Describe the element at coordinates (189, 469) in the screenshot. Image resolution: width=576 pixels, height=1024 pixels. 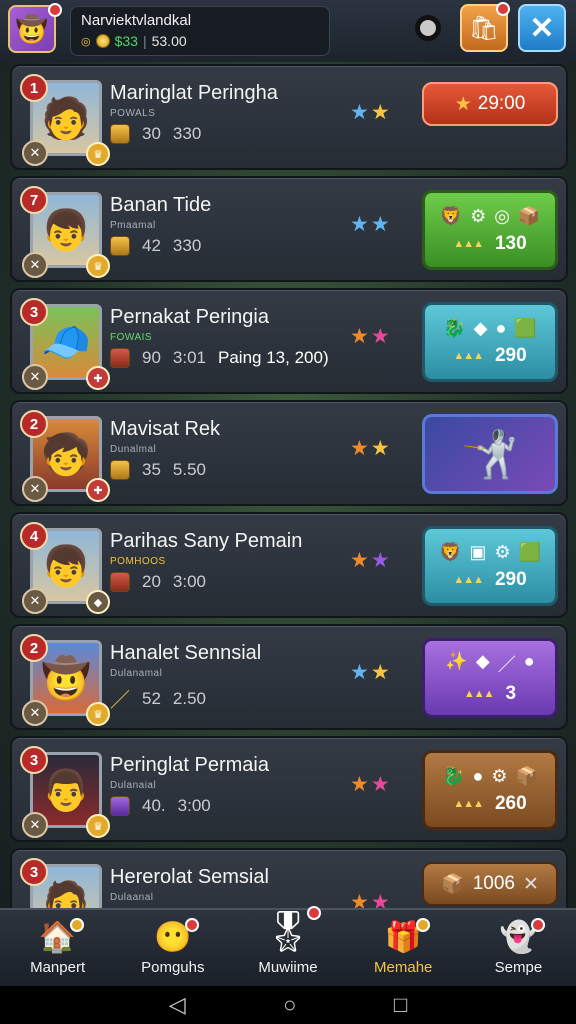
I see `stat-score: 5.50` at that location.